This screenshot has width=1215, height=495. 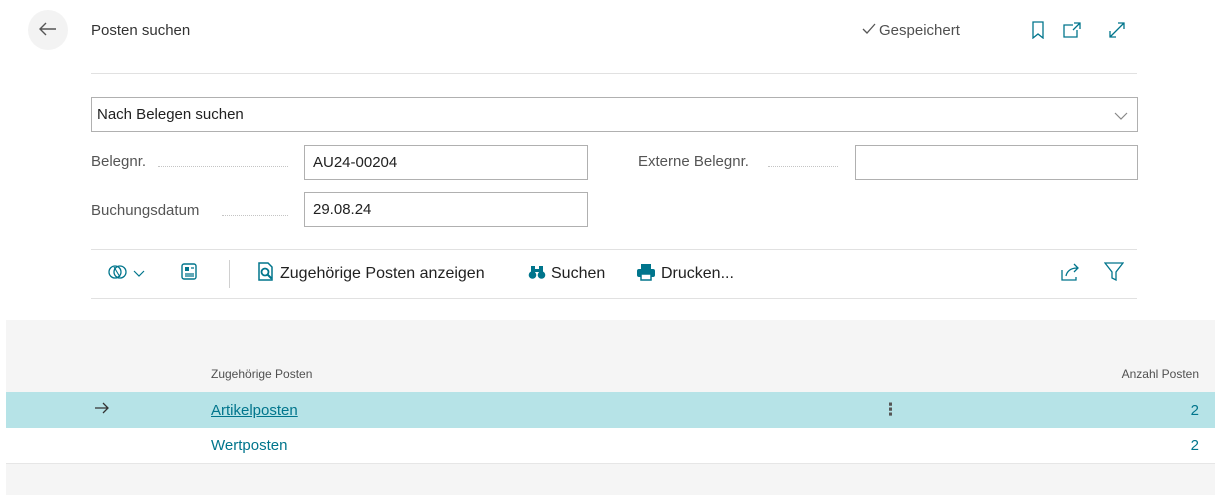 What do you see at coordinates (537, 274) in the screenshot?
I see `binoculars-icon` at bounding box center [537, 274].